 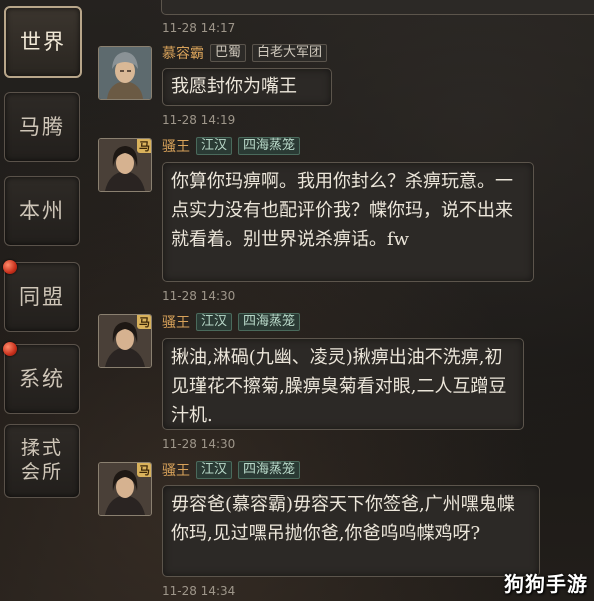 I want to click on message-bubble: 我愿封你为嘴王, so click(x=247, y=87).